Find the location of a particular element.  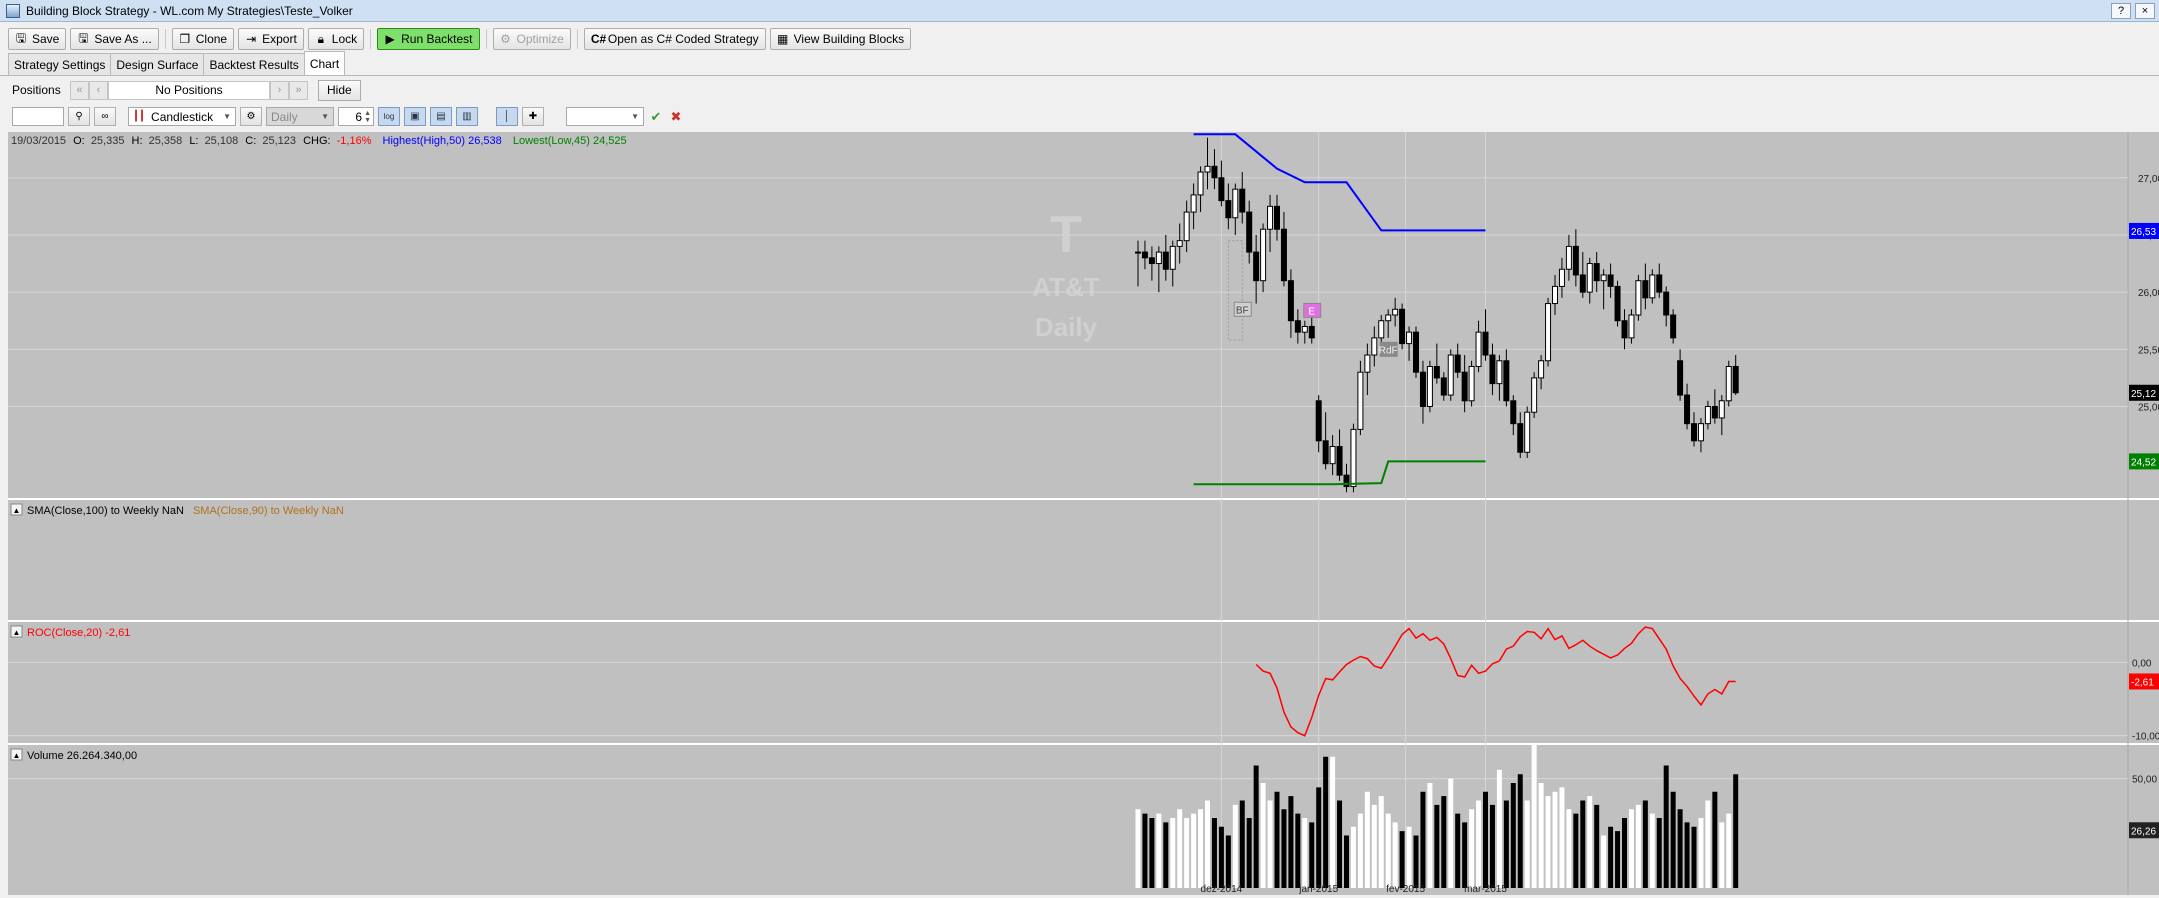

lock-button: 🔒︎ Lock is located at coordinates (336, 39).